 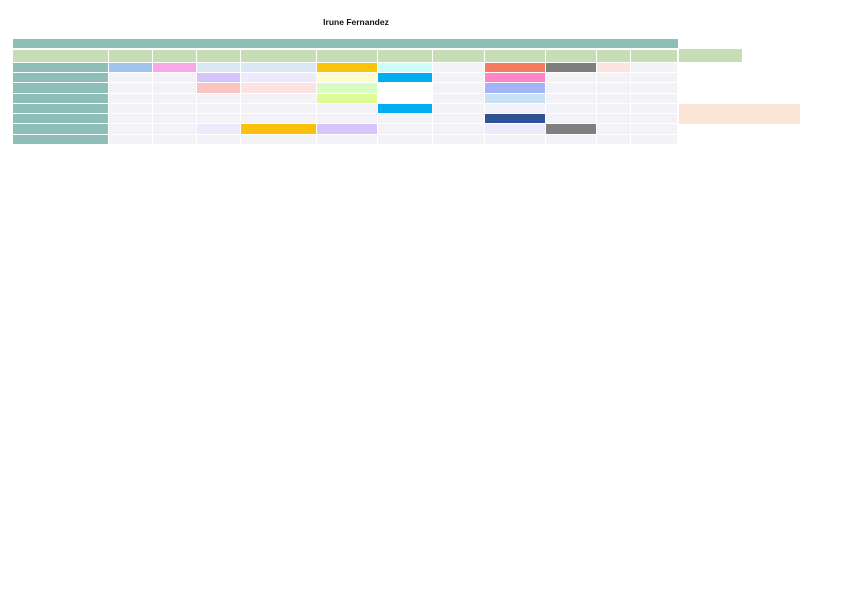 What do you see at coordinates (356, 22) in the screenshot?
I see `page-title: Irune Fernandez` at bounding box center [356, 22].